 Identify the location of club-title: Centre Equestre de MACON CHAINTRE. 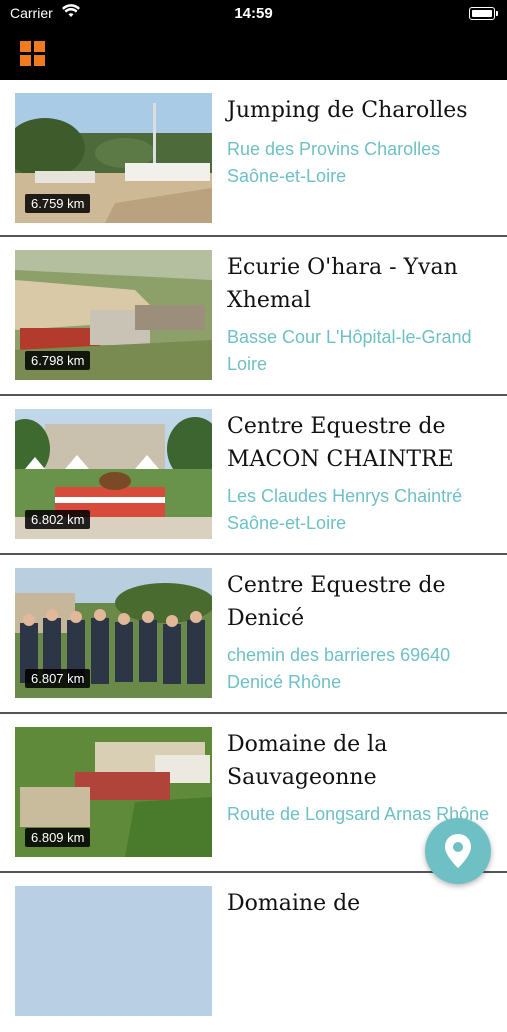
(340, 443).